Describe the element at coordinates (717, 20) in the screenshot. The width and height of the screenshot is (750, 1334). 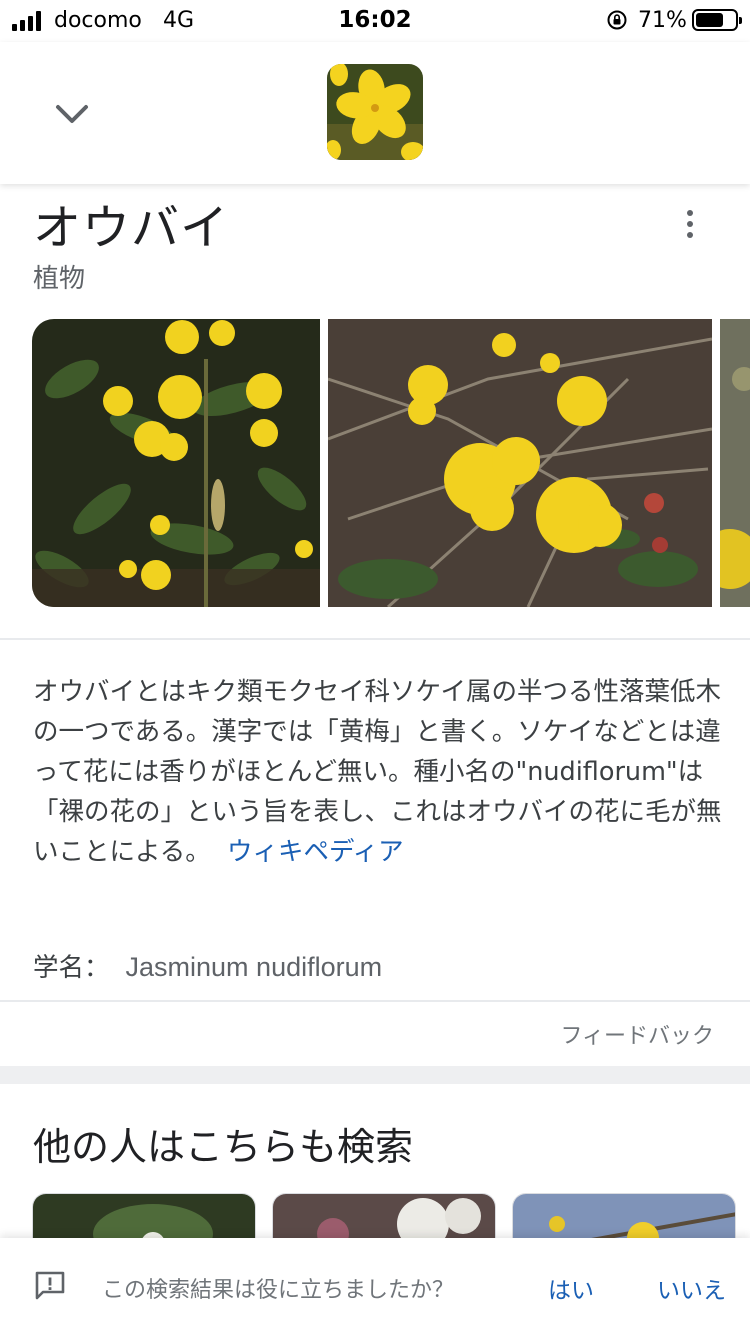
I see `battery-icon` at that location.